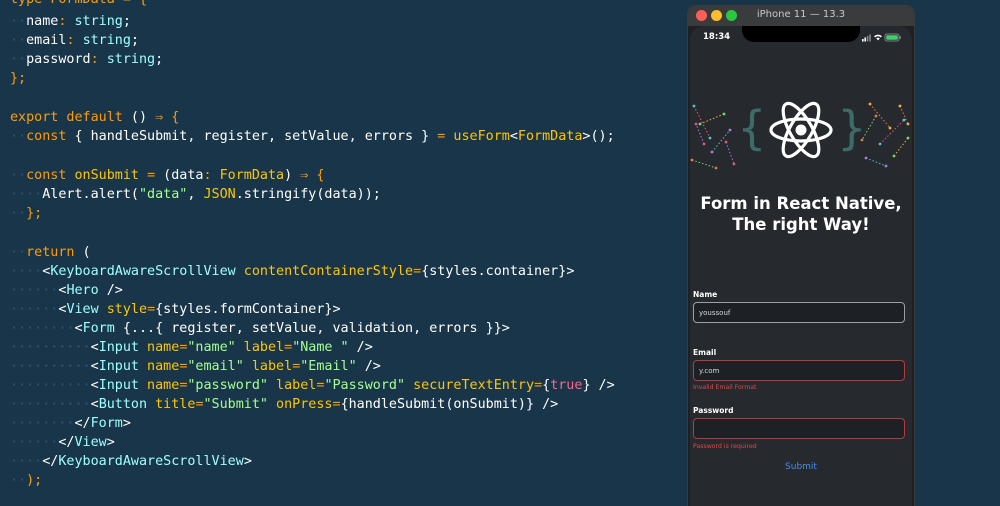 This screenshot has height=506, width=1000. I want to click on code-line: ··email: string;, so click(74, 40).